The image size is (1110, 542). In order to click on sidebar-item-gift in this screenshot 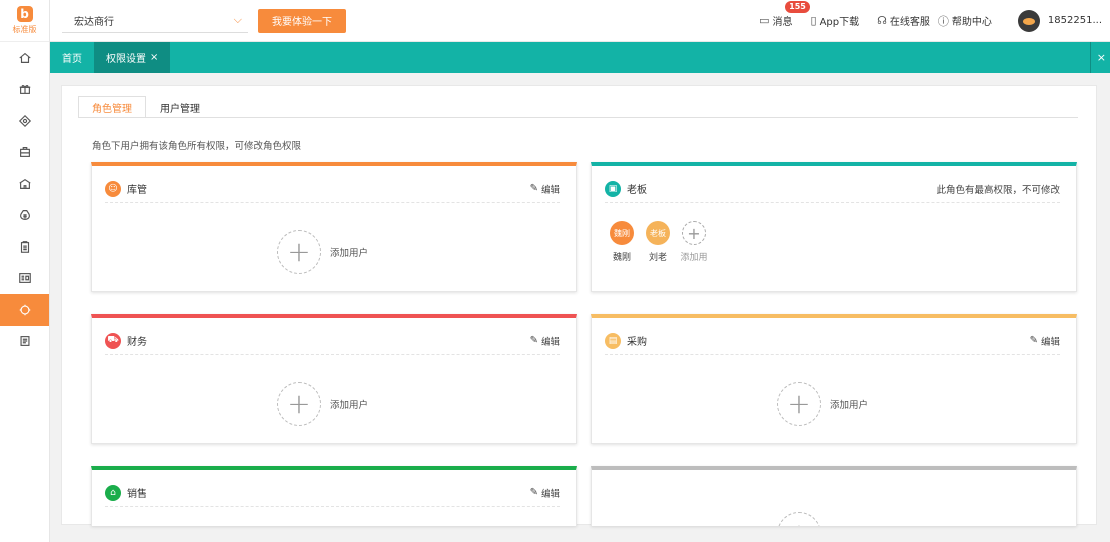, I will do `click(24, 90)`.